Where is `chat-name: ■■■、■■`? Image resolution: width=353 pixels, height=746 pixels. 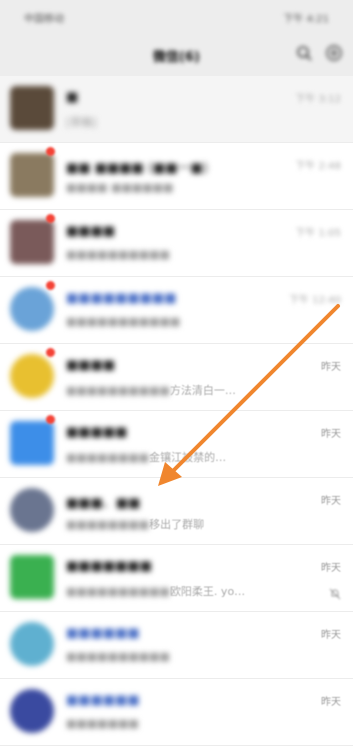 chat-name: ■■■、■■ is located at coordinates (103, 503).